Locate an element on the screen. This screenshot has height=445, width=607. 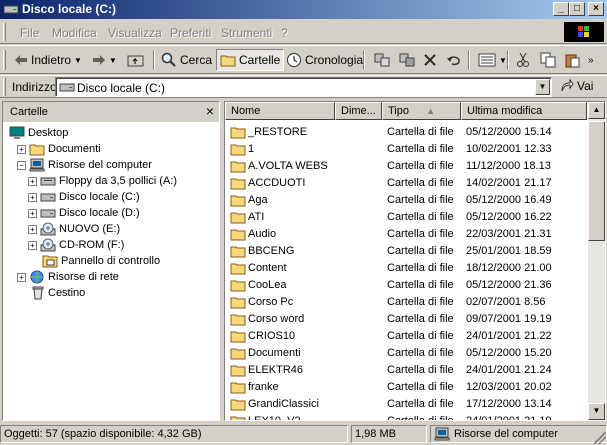
scissors-icon is located at coordinates (523, 59).